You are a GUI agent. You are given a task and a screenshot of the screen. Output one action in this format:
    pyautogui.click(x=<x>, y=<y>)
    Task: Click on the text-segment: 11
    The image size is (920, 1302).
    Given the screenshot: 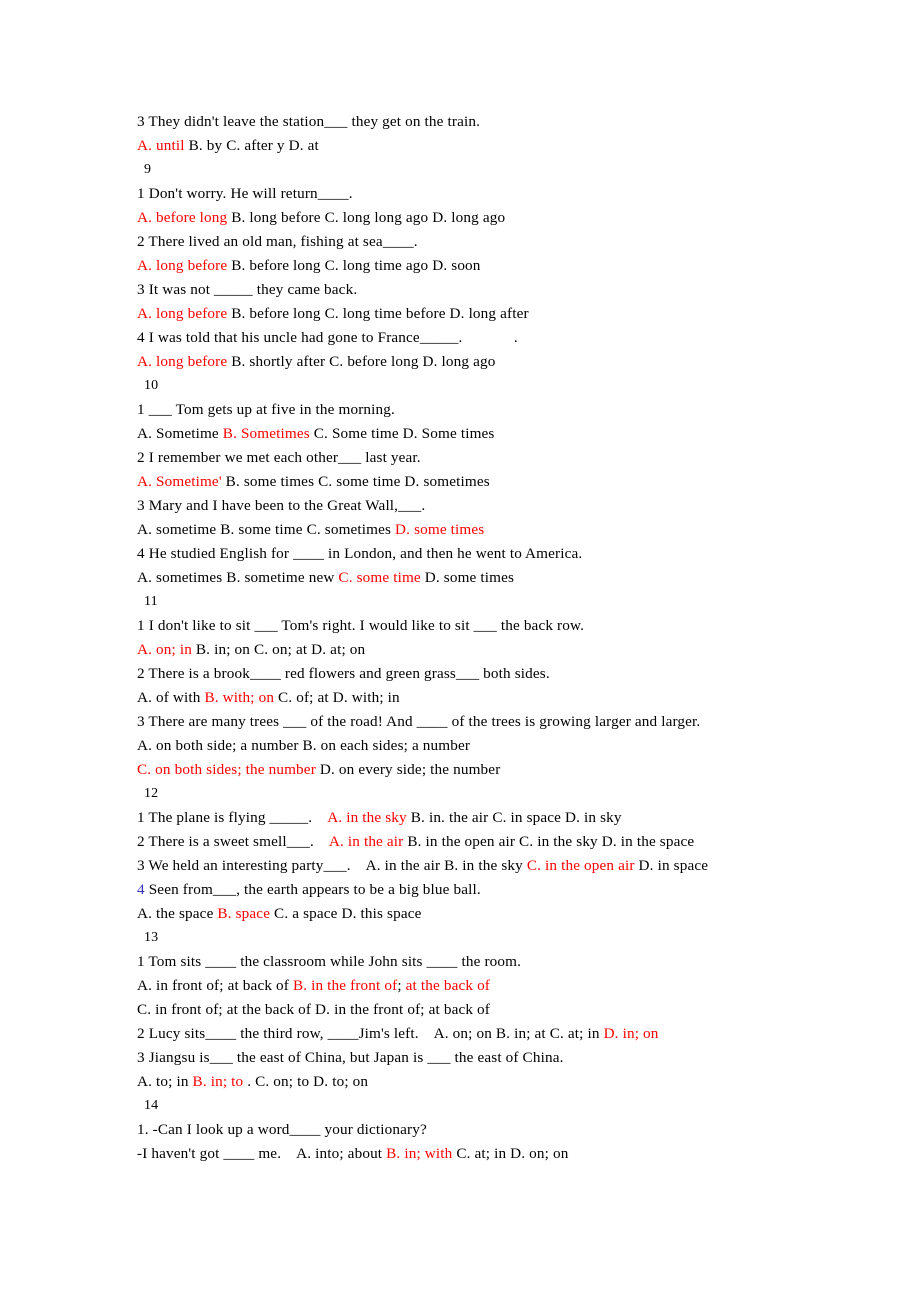 What is the action you would take?
    pyautogui.click(x=151, y=601)
    